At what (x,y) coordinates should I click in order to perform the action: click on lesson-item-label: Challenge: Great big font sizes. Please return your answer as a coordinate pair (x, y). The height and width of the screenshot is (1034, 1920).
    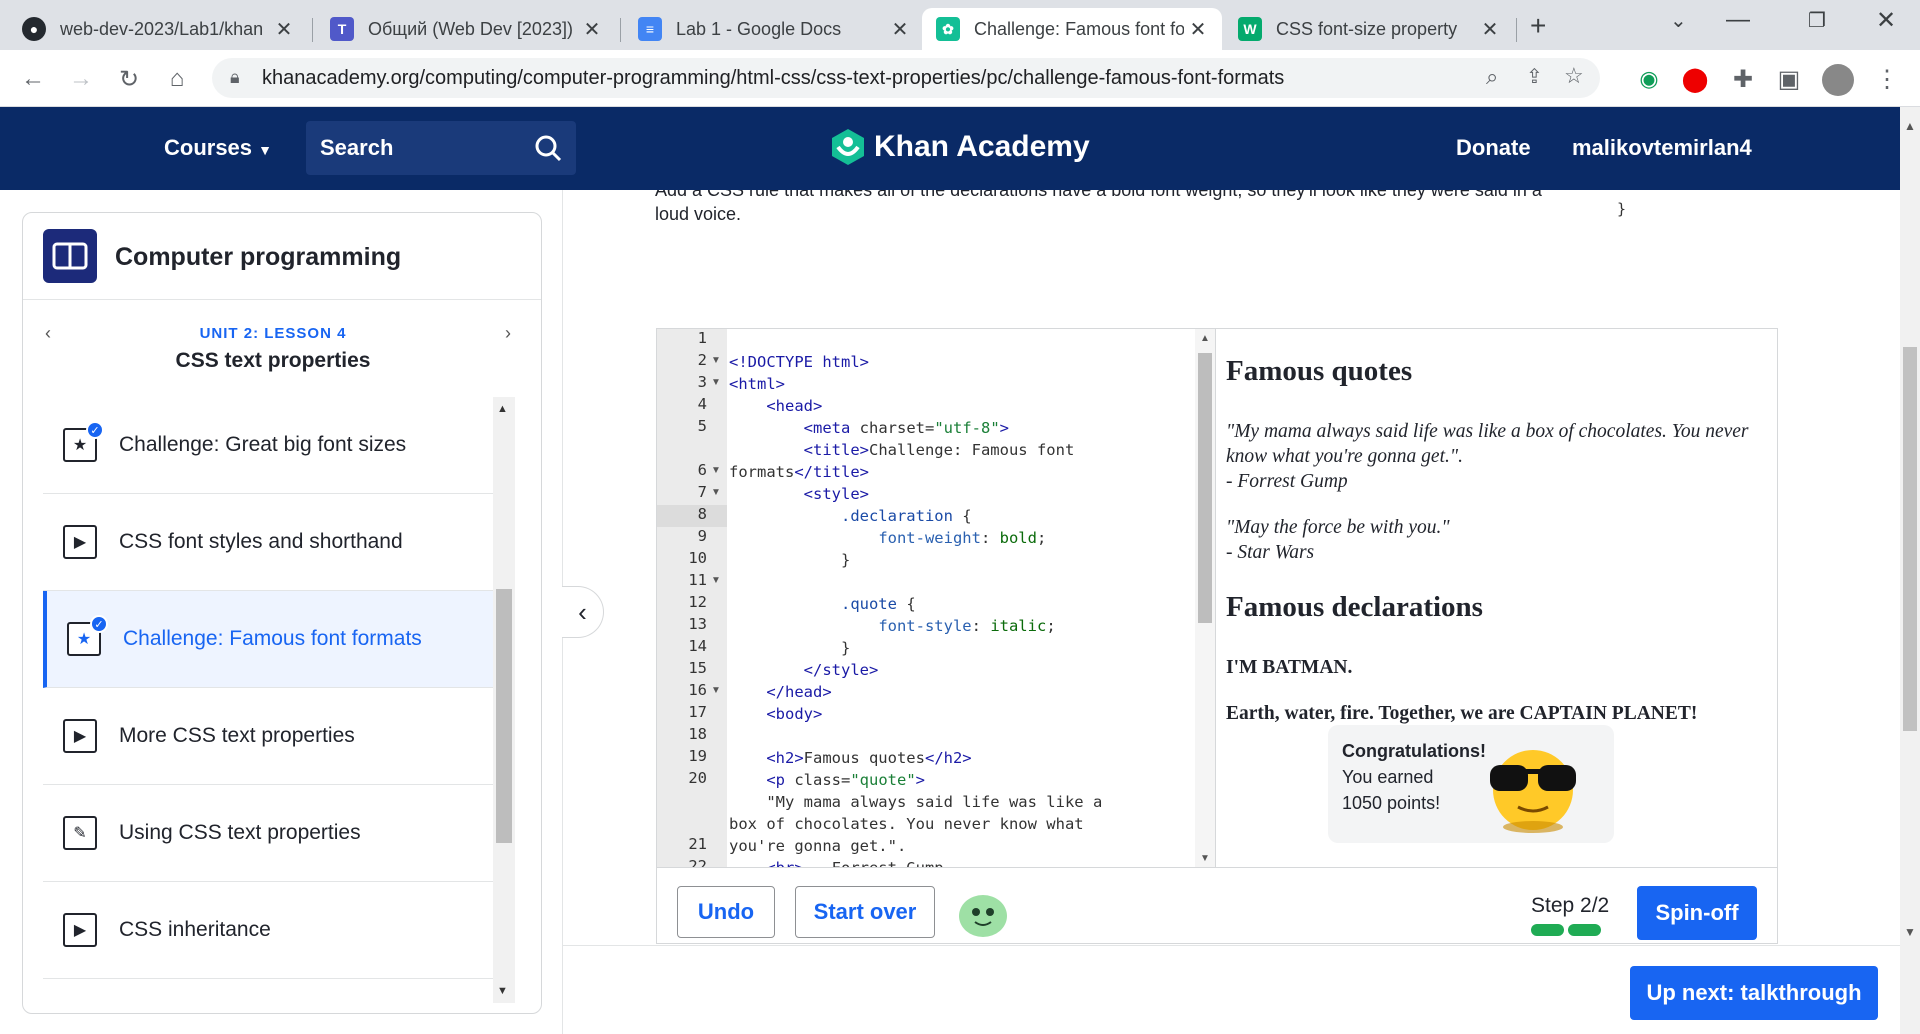
    Looking at the image, I should click on (263, 444).